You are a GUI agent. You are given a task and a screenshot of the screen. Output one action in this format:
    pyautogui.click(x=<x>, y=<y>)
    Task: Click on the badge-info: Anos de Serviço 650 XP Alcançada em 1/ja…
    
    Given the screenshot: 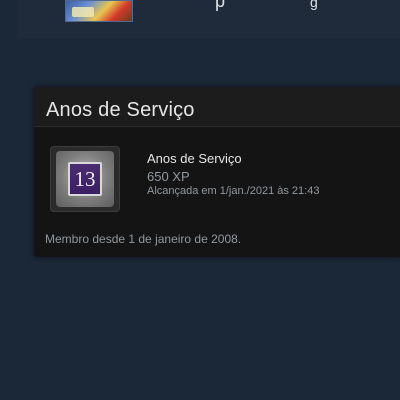 What is the action you would take?
    pyautogui.click(x=233, y=174)
    